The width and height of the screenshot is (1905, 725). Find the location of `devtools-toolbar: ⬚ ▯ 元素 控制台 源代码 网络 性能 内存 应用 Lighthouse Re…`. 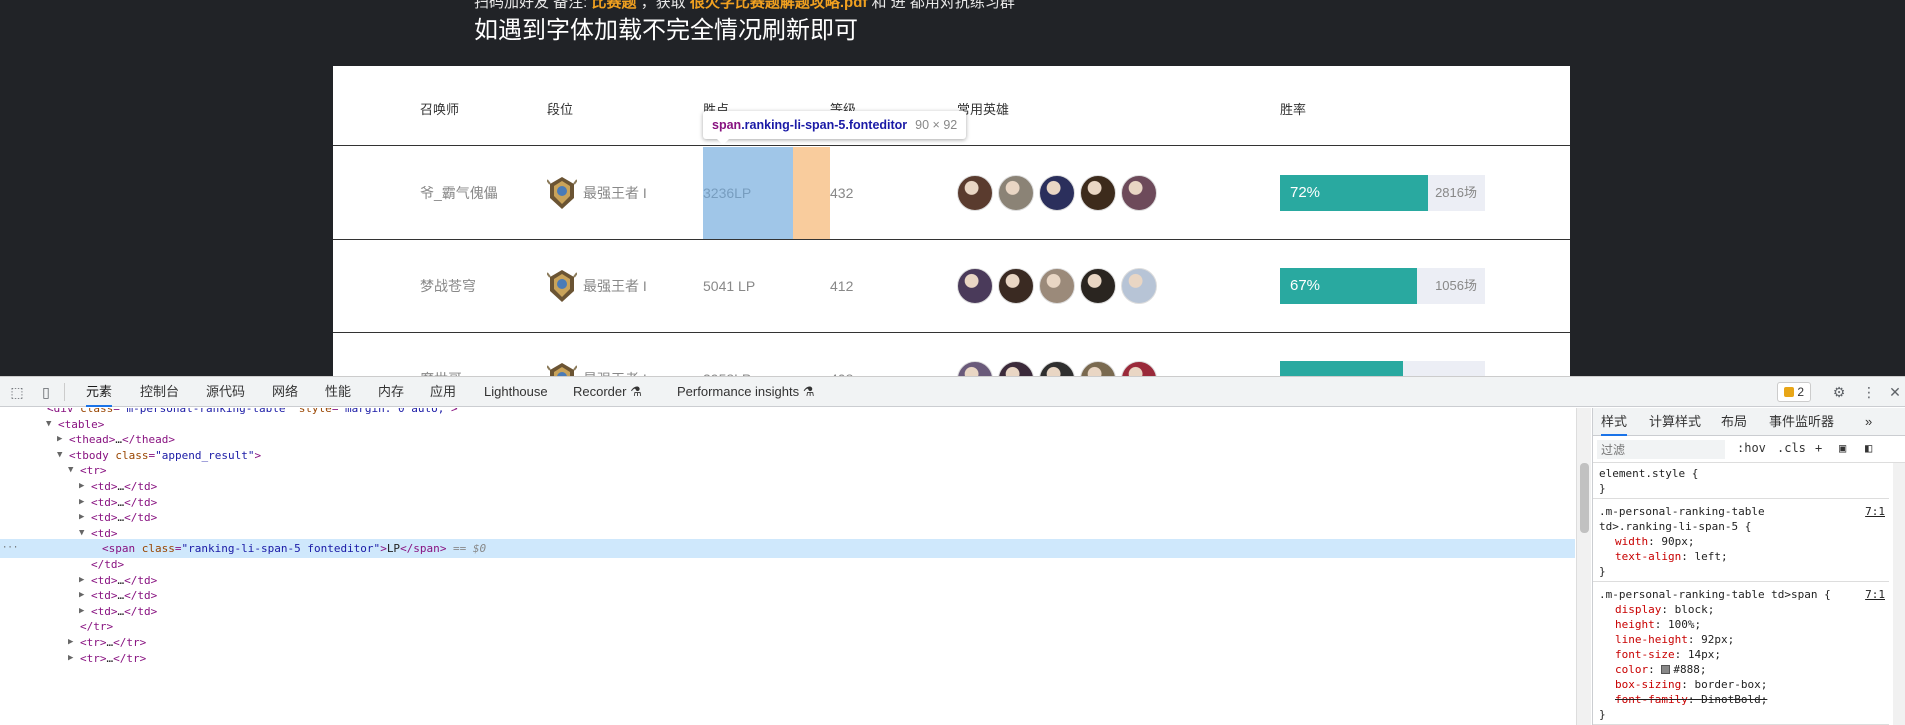

devtools-toolbar: ⬚ ▯ 元素 控制台 源代码 网络 性能 内存 应用 Lighthouse Re… is located at coordinates (952, 392).